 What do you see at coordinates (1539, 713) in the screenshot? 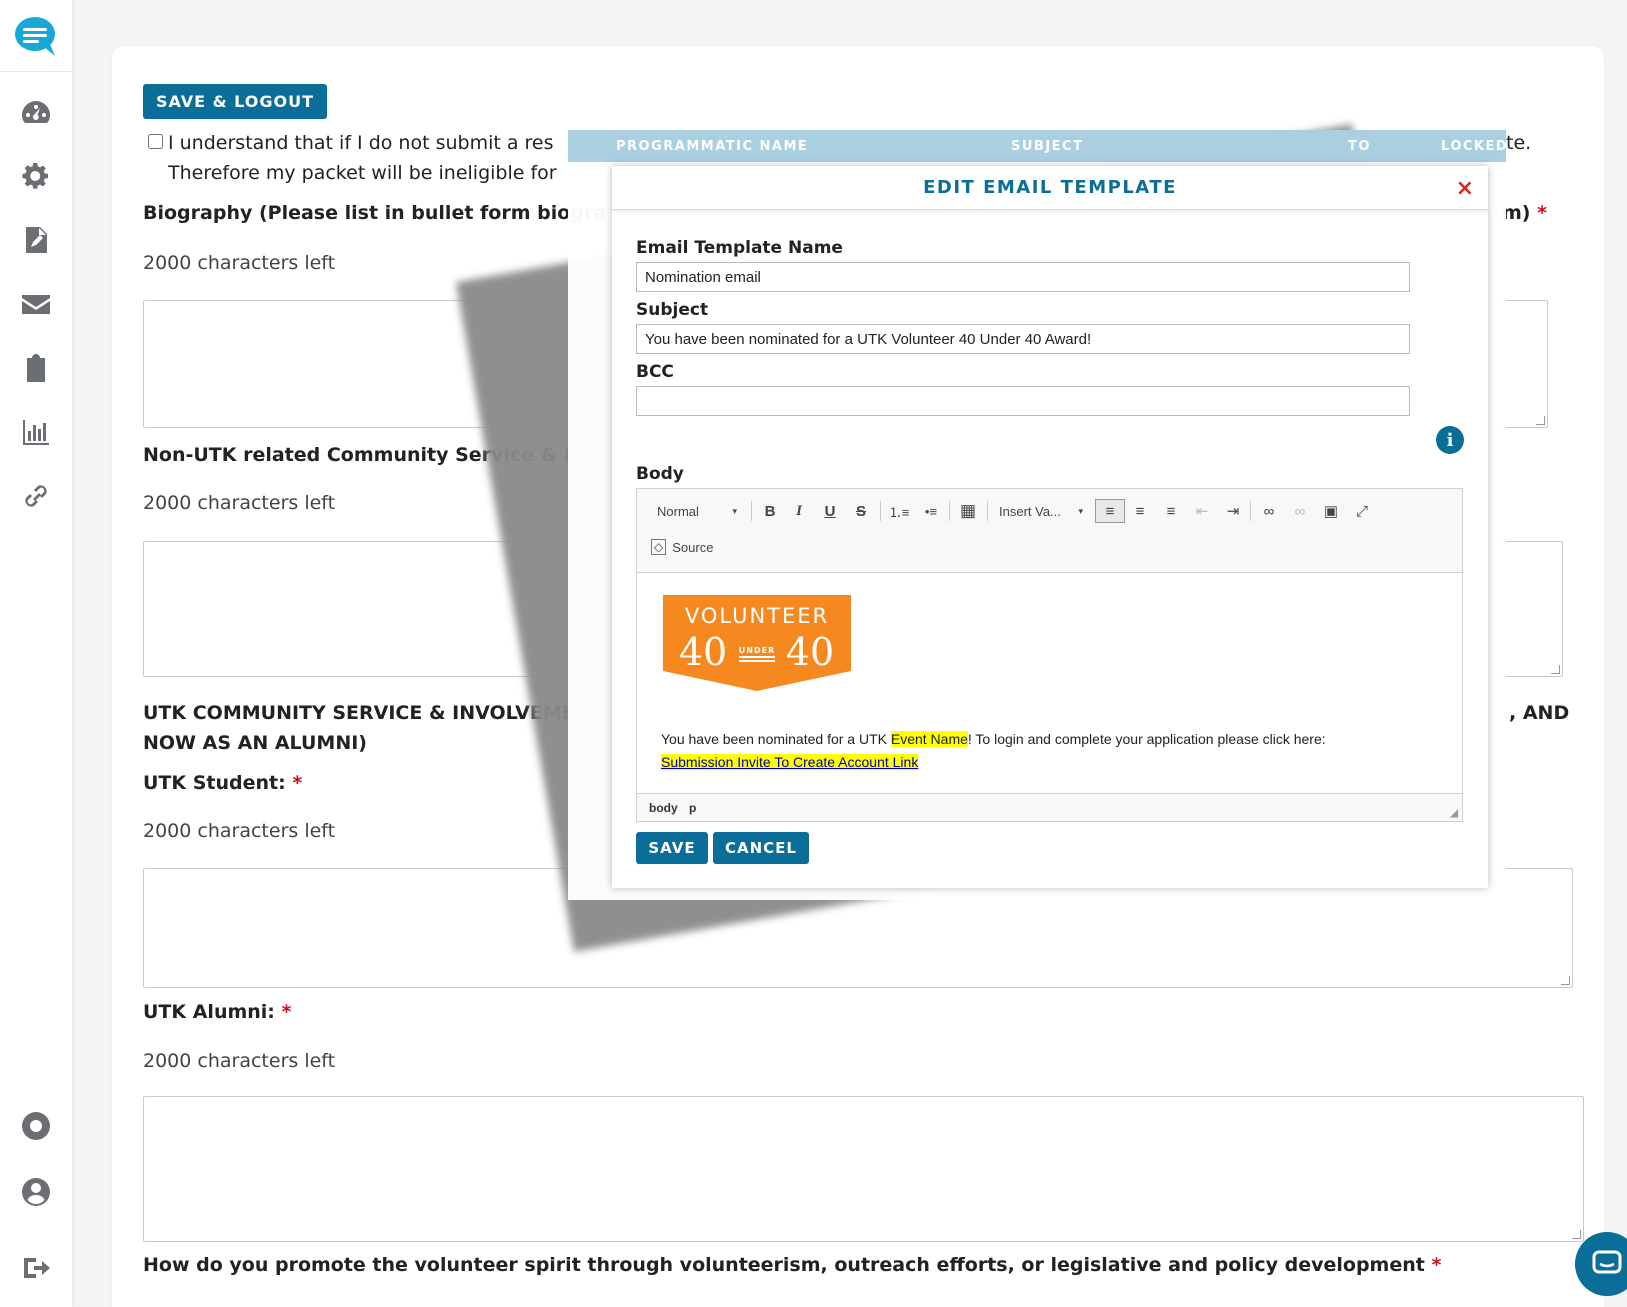
I see `utk-community-service-heading-end: , AND` at bounding box center [1539, 713].